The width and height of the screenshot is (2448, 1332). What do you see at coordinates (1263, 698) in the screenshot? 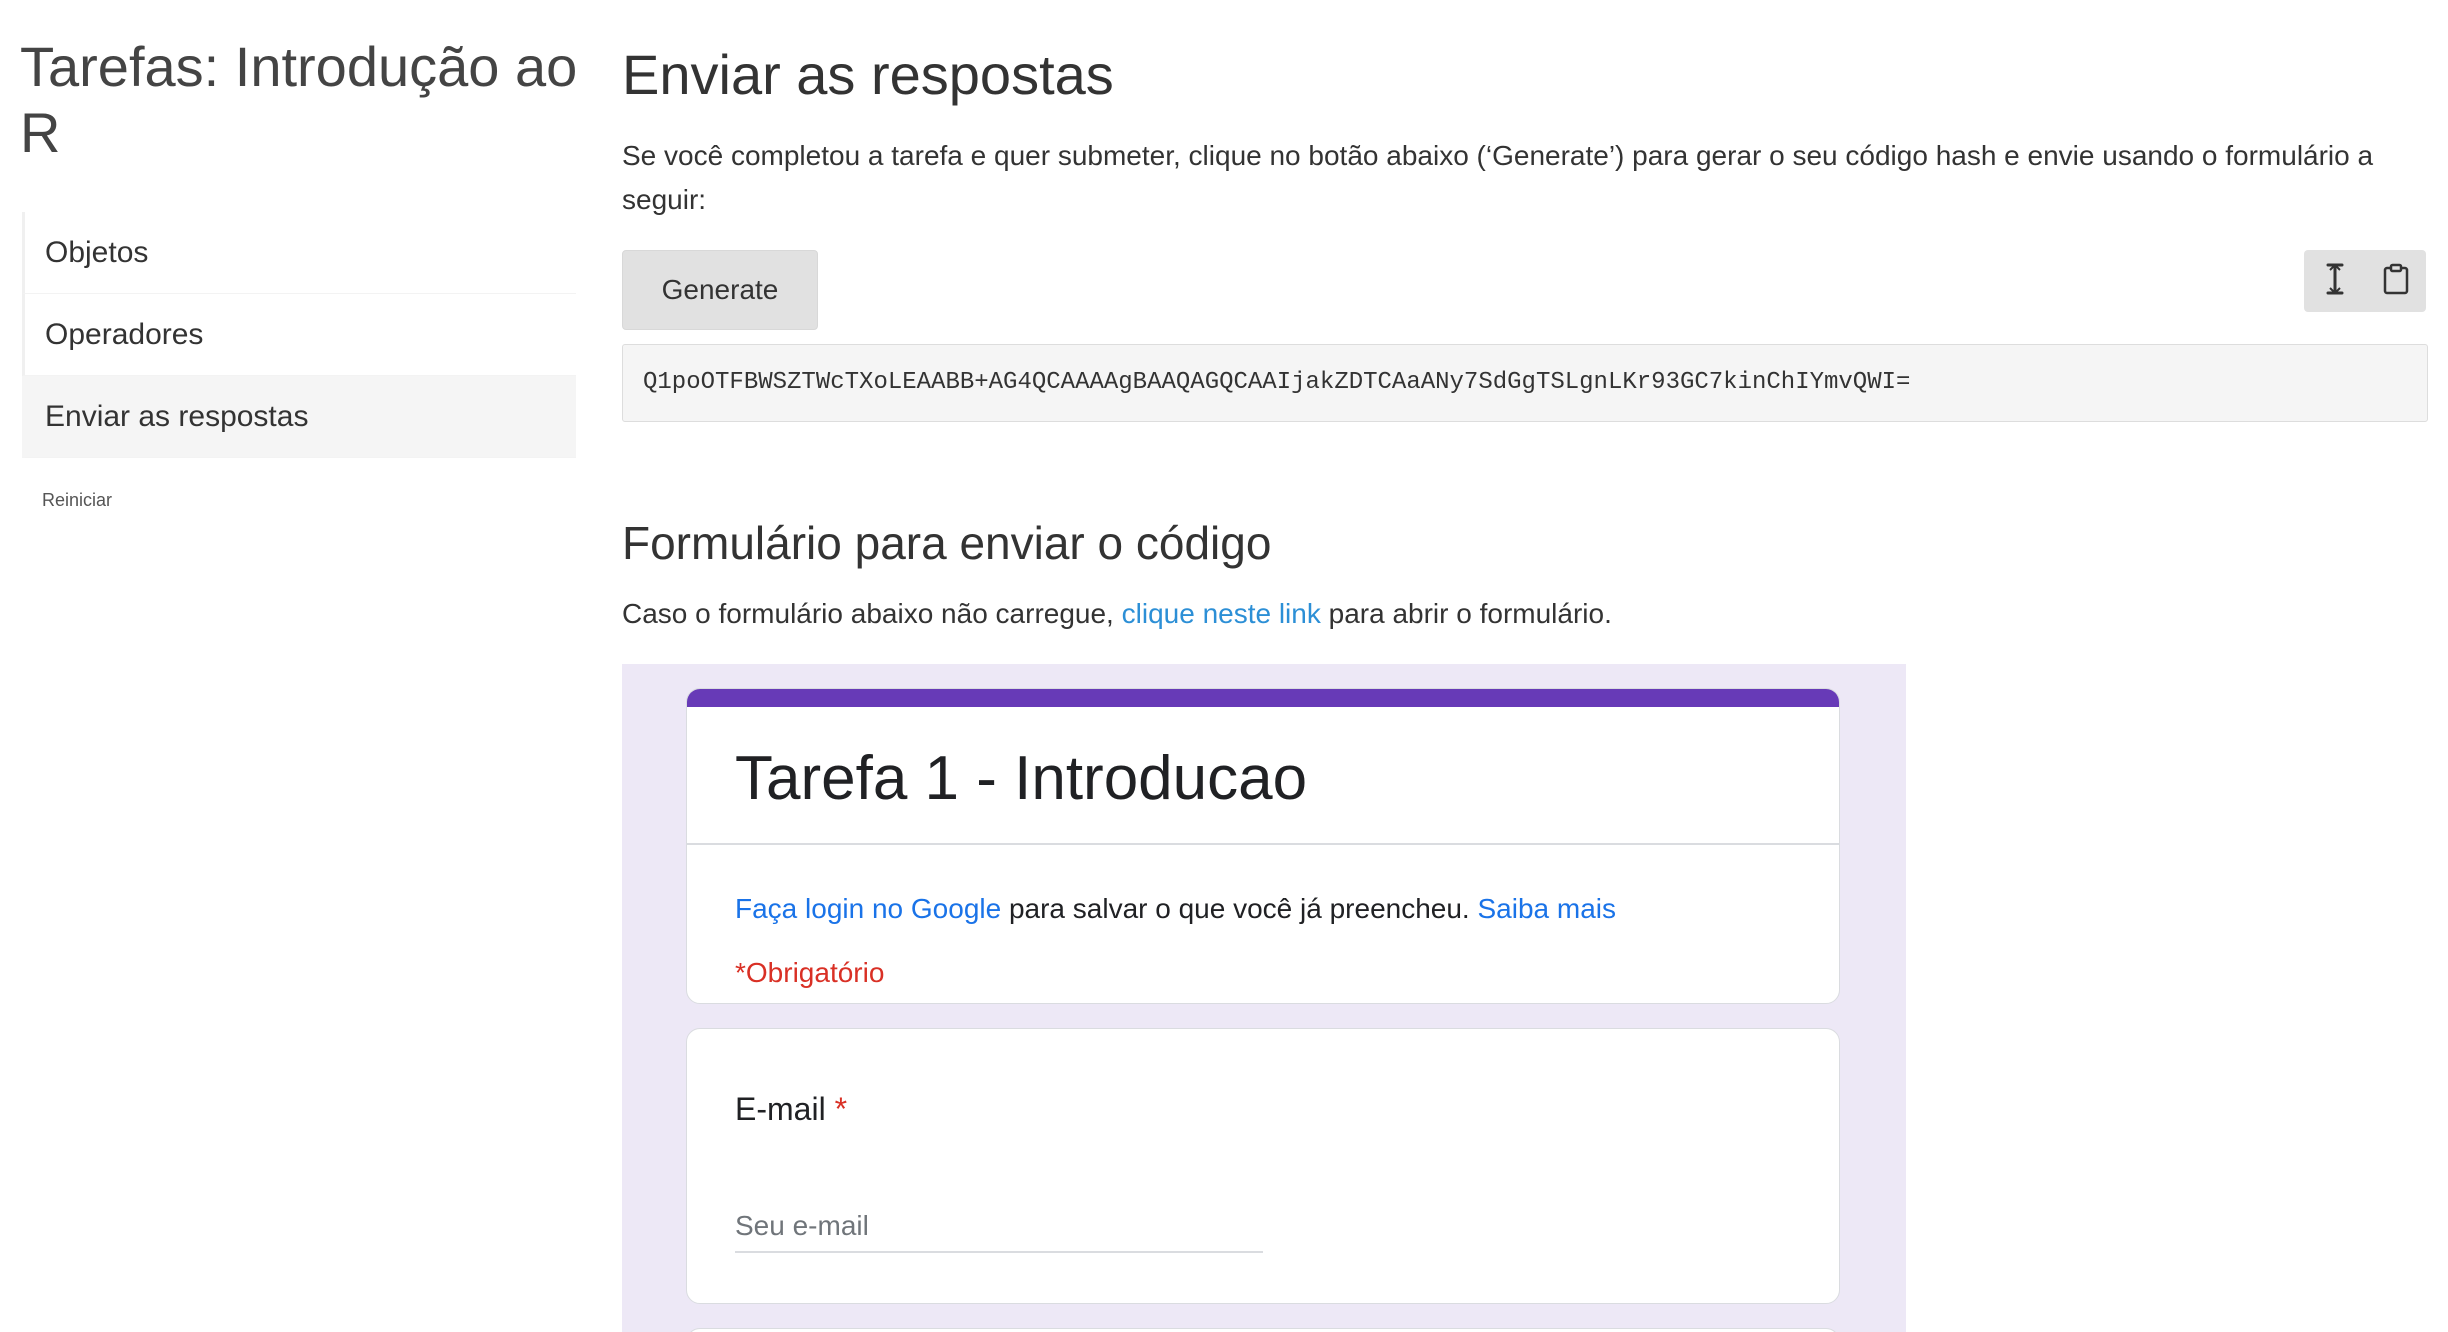
I see `form-accent-bar` at bounding box center [1263, 698].